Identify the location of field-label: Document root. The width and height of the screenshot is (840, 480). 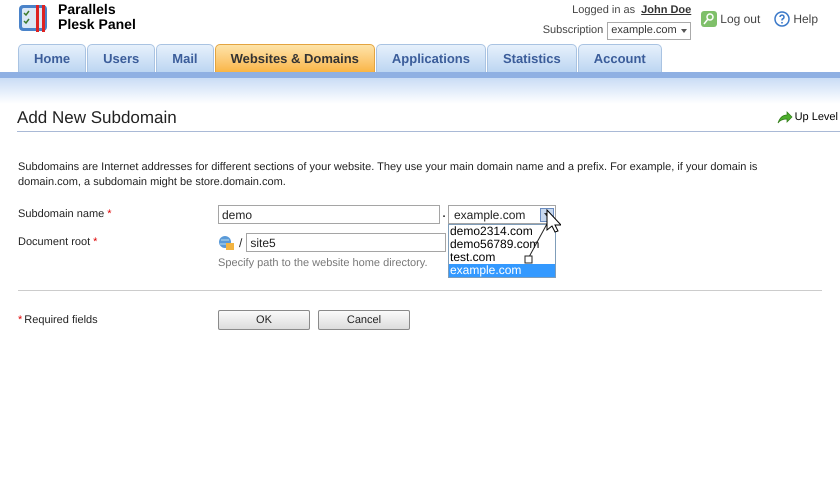
(54, 242).